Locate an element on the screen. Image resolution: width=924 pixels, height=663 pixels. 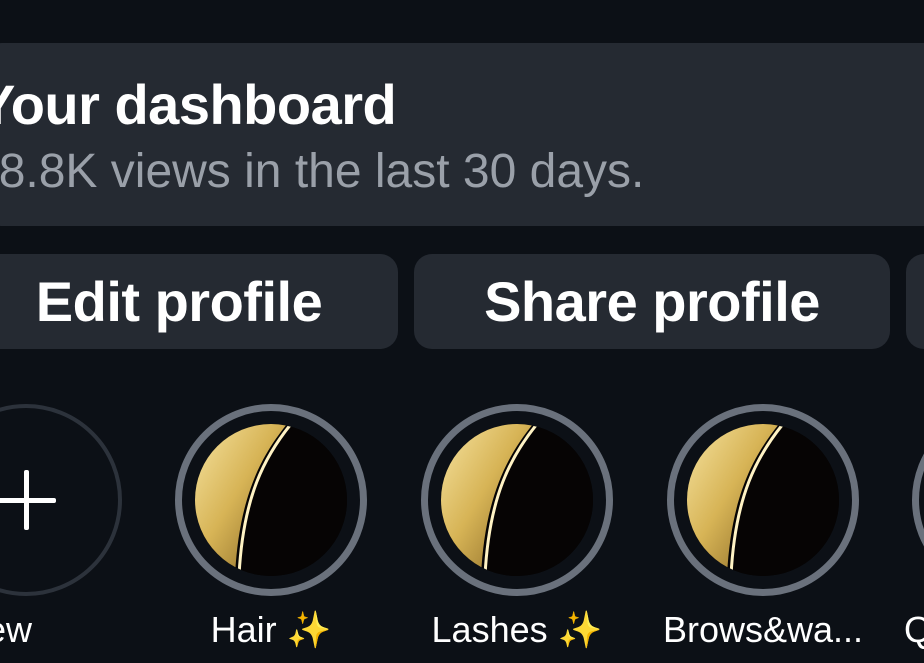
highlight-hair is located at coordinates (271, 500).